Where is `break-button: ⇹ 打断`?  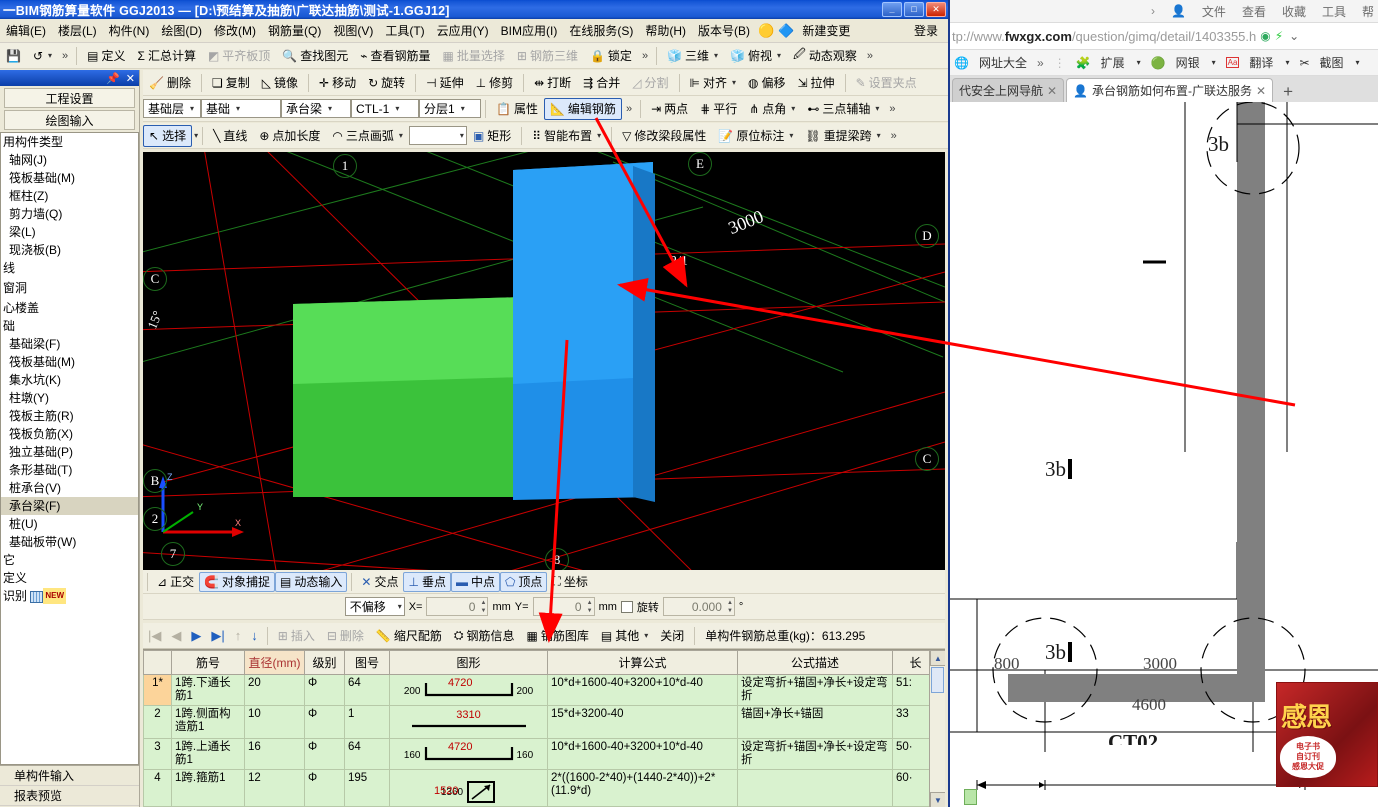 break-button: ⇹ 打断 is located at coordinates (552, 83).